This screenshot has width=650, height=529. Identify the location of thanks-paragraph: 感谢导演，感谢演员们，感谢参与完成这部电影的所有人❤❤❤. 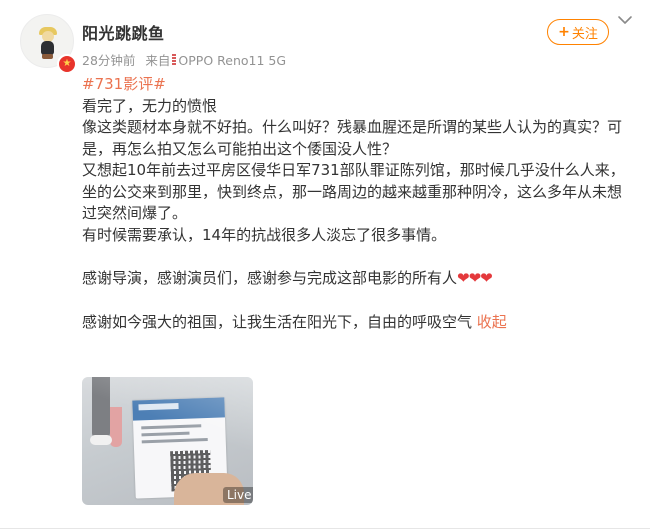
(357, 279).